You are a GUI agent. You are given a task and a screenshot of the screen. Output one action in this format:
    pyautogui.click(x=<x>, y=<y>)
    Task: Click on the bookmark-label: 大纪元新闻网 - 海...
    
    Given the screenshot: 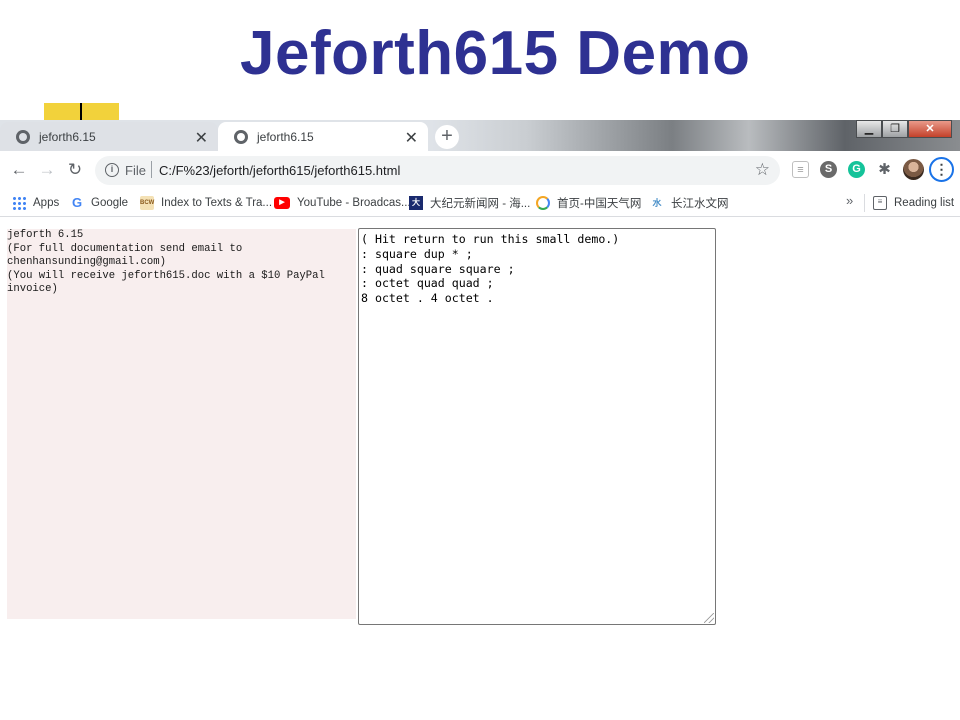 What is the action you would take?
    pyautogui.click(x=480, y=204)
    